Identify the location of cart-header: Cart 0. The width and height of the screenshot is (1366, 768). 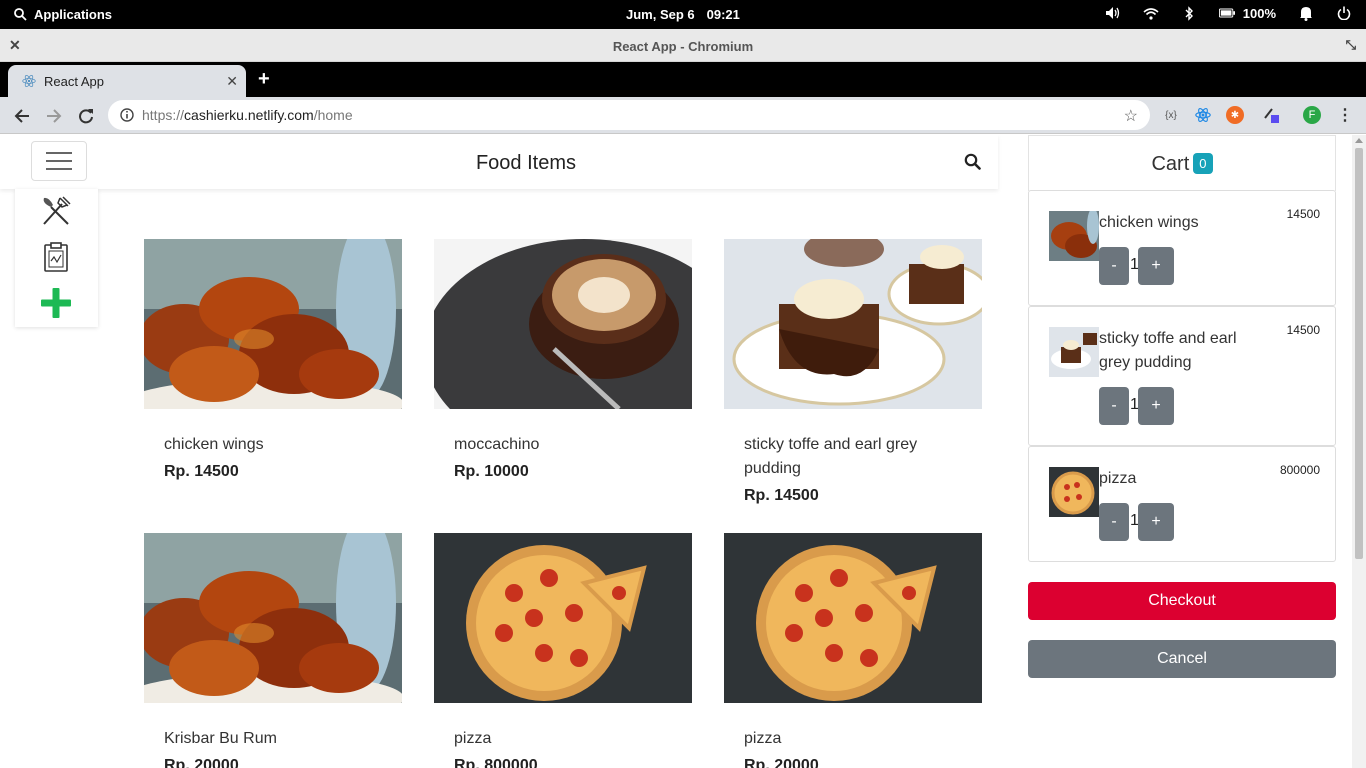
(1182, 163).